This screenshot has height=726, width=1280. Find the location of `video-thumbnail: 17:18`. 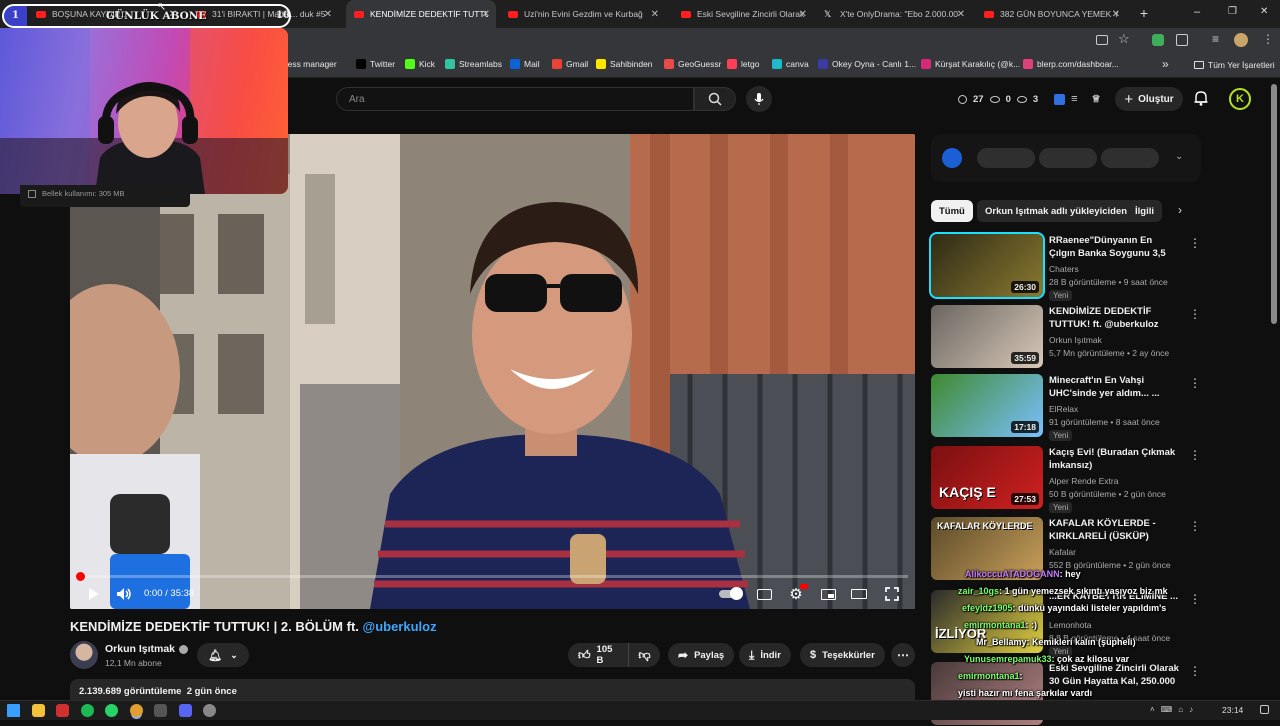

video-thumbnail: 17:18 is located at coordinates (987, 405).